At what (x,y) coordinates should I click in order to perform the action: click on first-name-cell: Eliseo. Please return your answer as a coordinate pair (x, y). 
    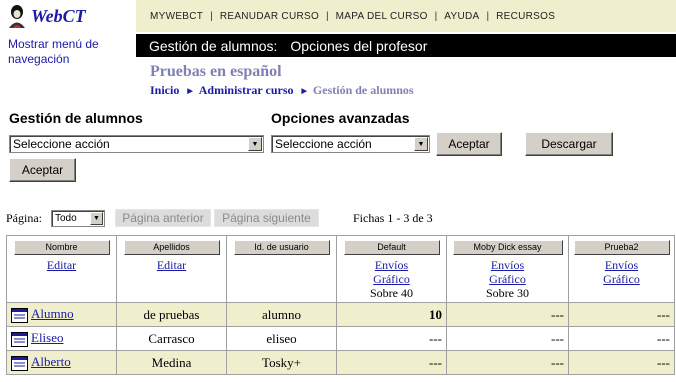
    Looking at the image, I should click on (61, 338).